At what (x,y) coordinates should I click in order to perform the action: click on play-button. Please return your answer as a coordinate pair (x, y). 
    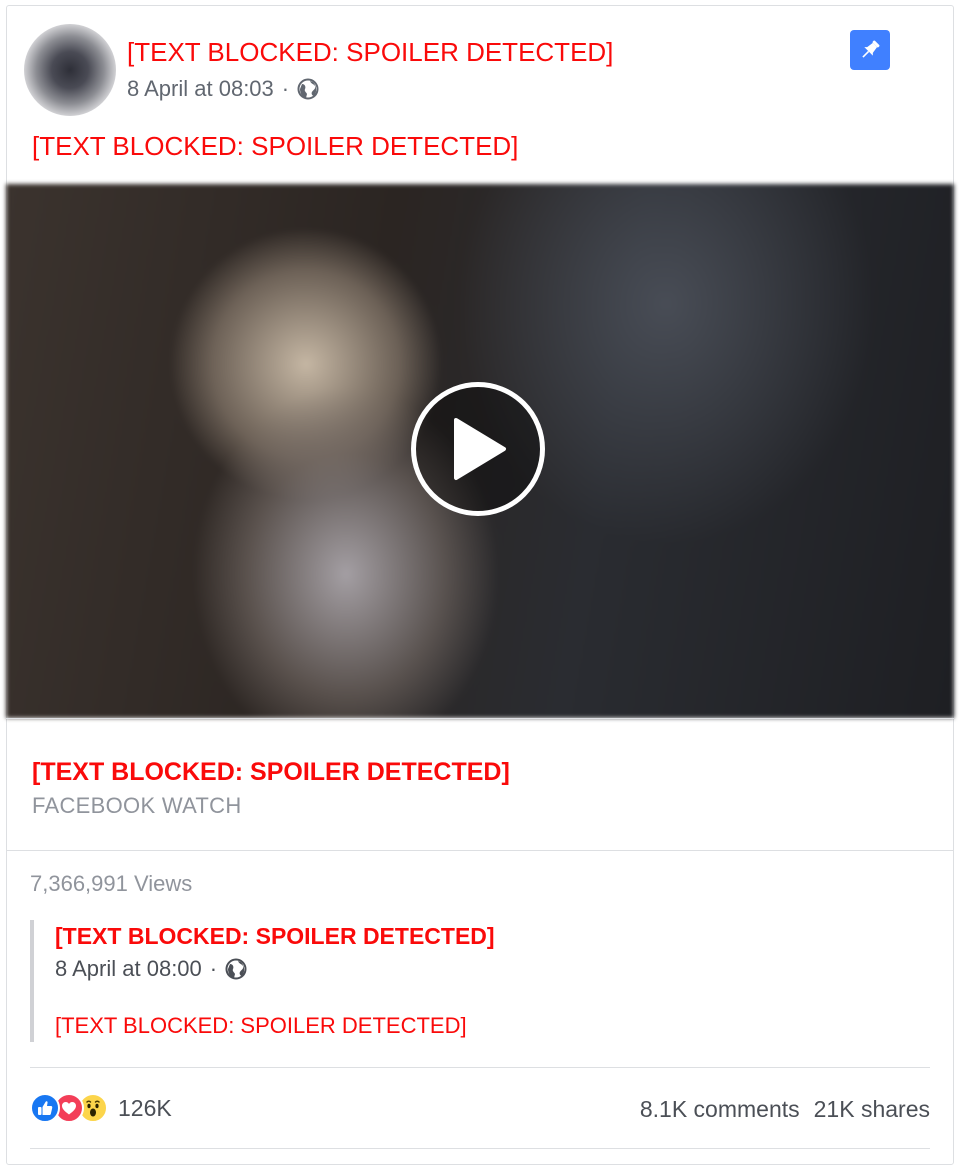
    Looking at the image, I should click on (478, 449).